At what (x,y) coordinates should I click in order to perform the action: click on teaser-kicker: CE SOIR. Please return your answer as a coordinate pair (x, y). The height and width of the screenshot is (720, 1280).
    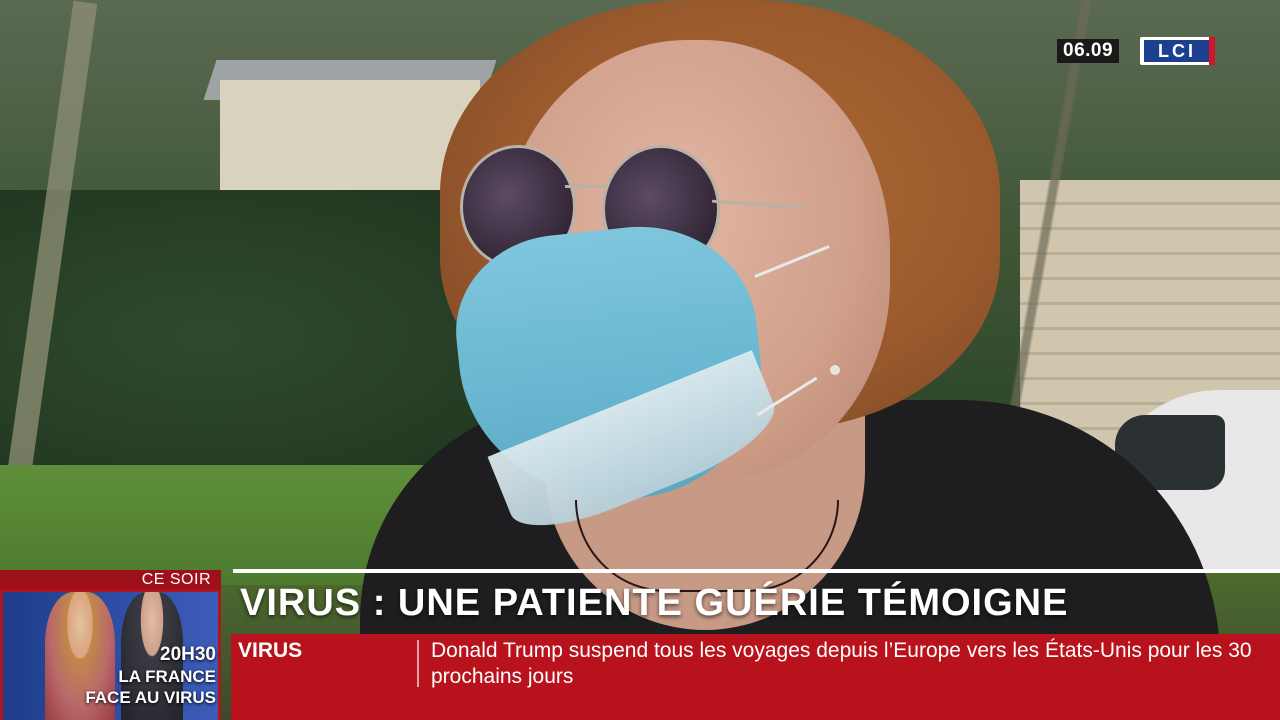
    Looking at the image, I should click on (176, 579).